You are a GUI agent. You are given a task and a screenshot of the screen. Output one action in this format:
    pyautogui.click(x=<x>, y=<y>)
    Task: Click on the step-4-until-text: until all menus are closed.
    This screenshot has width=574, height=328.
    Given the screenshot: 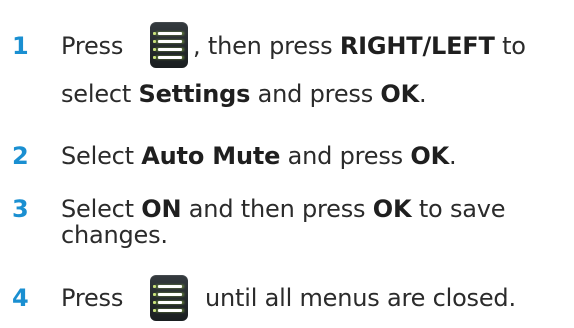 What is the action you would take?
    pyautogui.click(x=360, y=298)
    